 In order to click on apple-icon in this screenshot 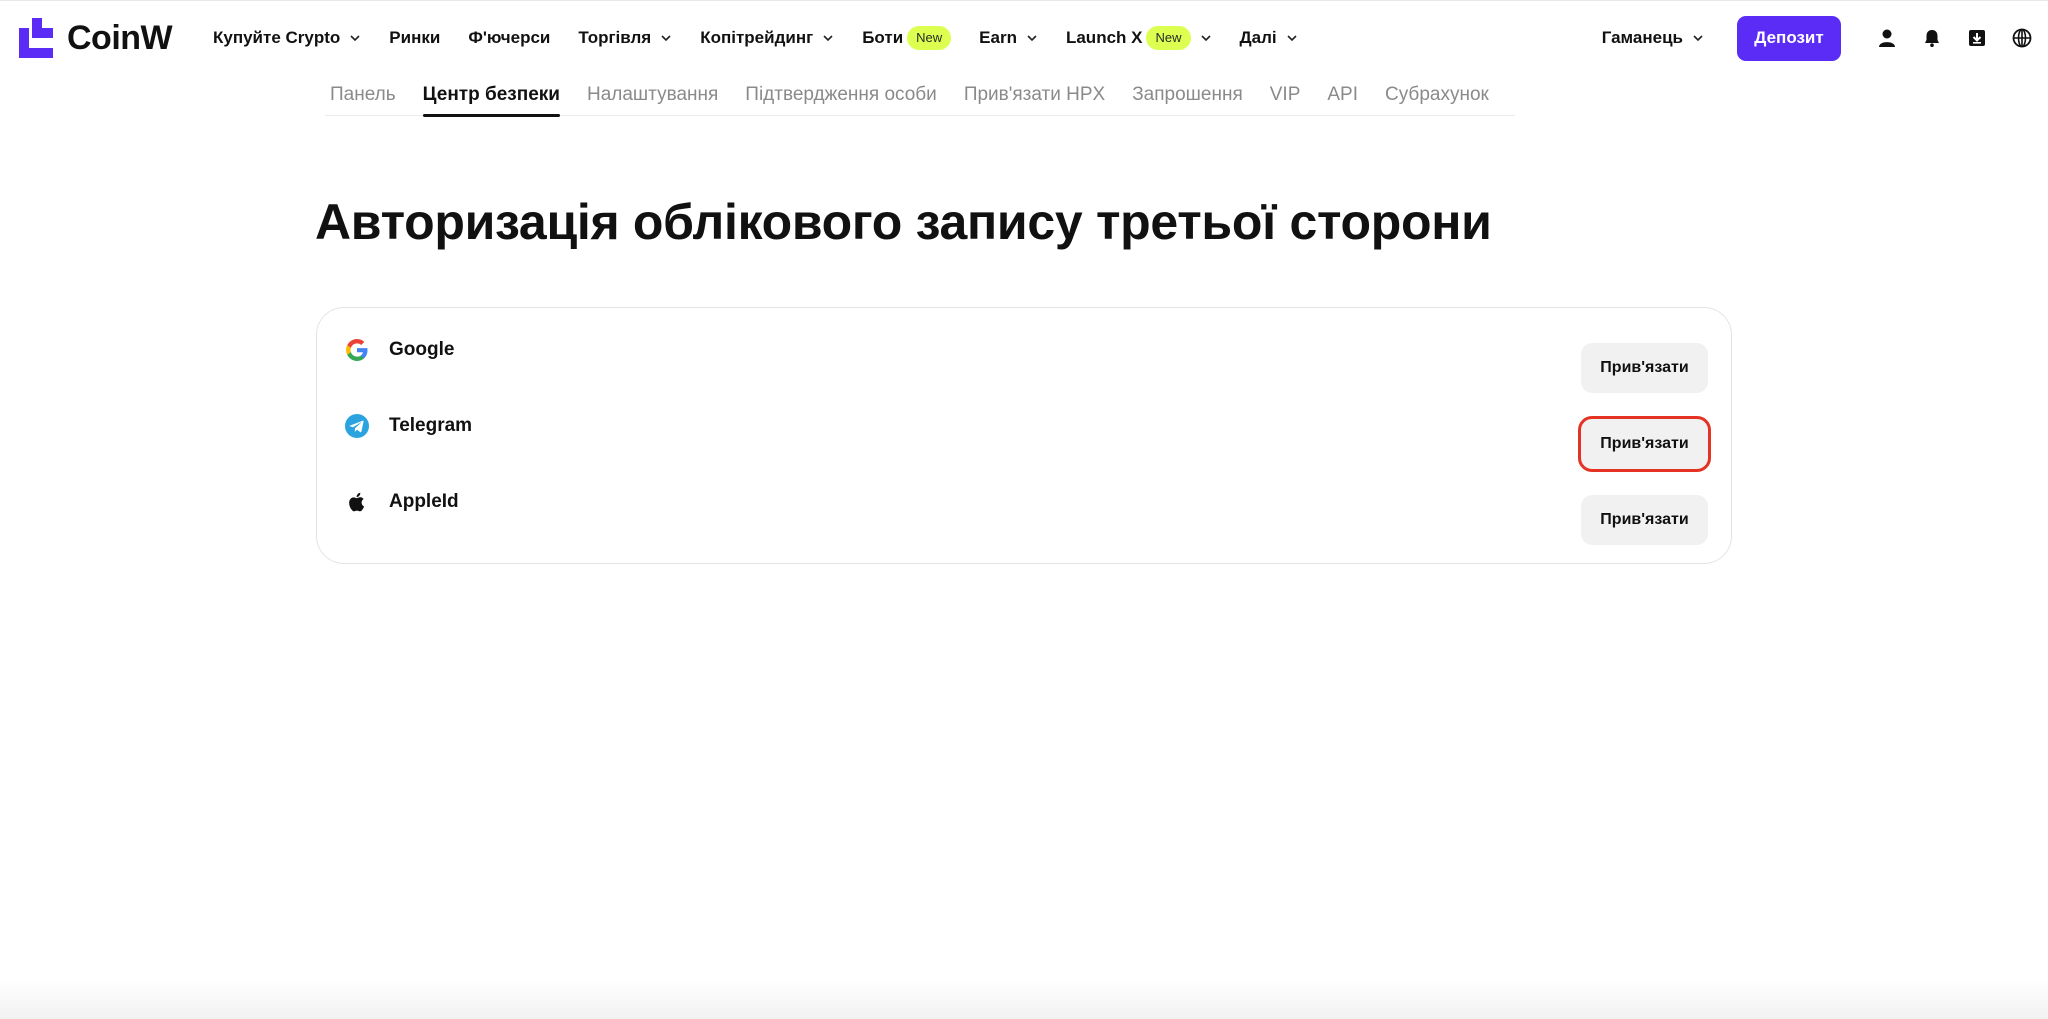, I will do `click(357, 502)`.